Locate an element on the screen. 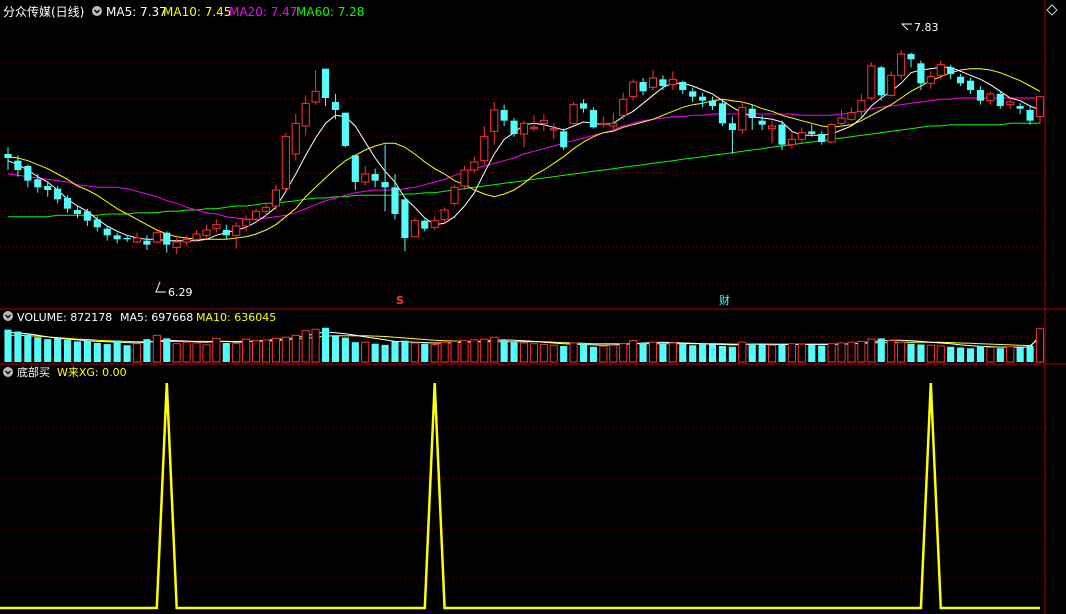 This screenshot has height=614, width=1066. ma5-label: MA5: 7.37 is located at coordinates (136, 12).